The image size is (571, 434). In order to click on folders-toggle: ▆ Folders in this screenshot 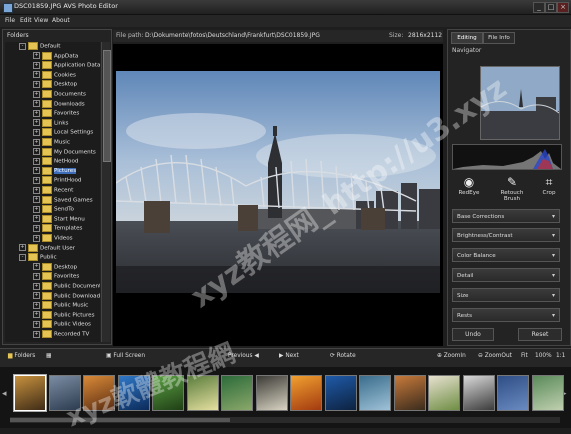, I will do `click(21, 356)`.